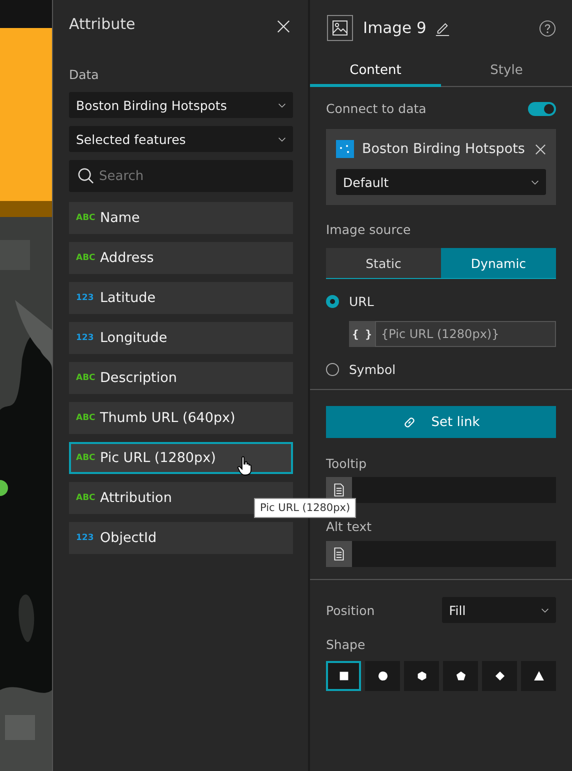 This screenshot has height=771, width=572. Describe the element at coordinates (138, 378) in the screenshot. I see `field-name: Description` at that location.